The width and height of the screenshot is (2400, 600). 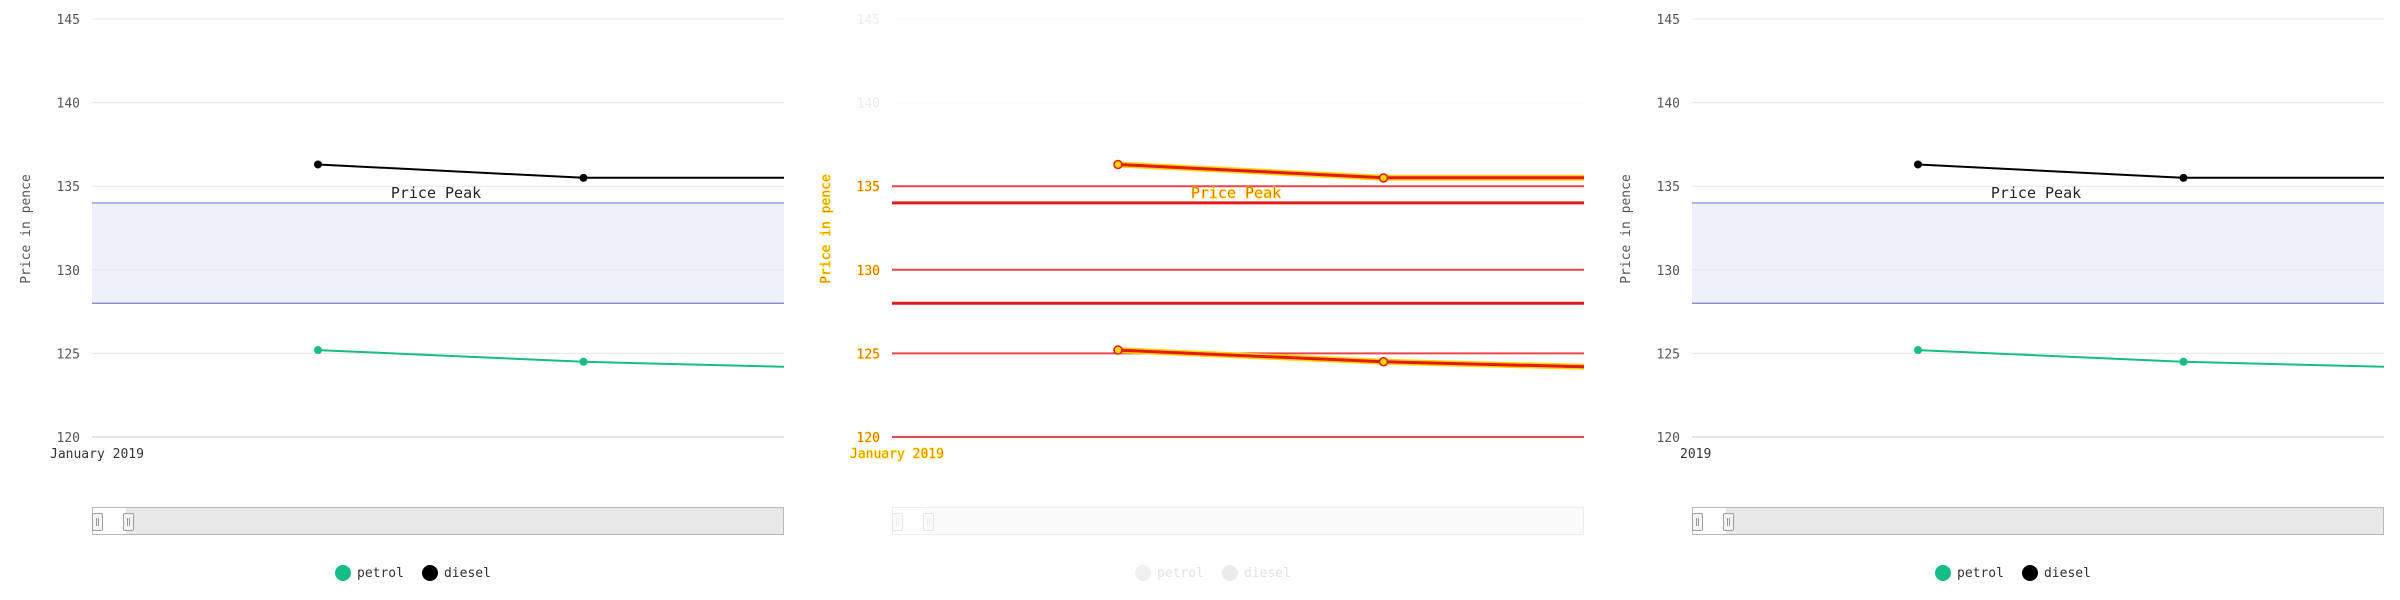 What do you see at coordinates (897, 522) in the screenshot?
I see `chart-2-scrollbar-left-handle` at bounding box center [897, 522].